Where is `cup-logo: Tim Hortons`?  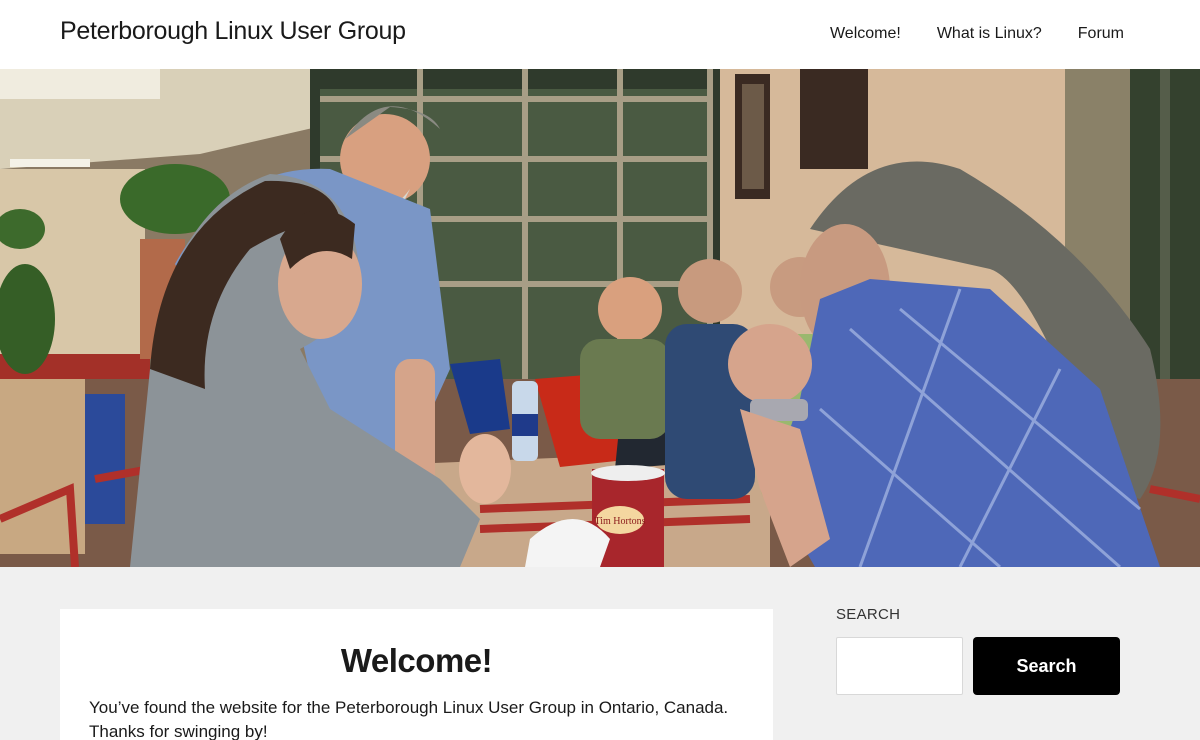
cup-logo: Tim Hortons is located at coordinates (619, 521).